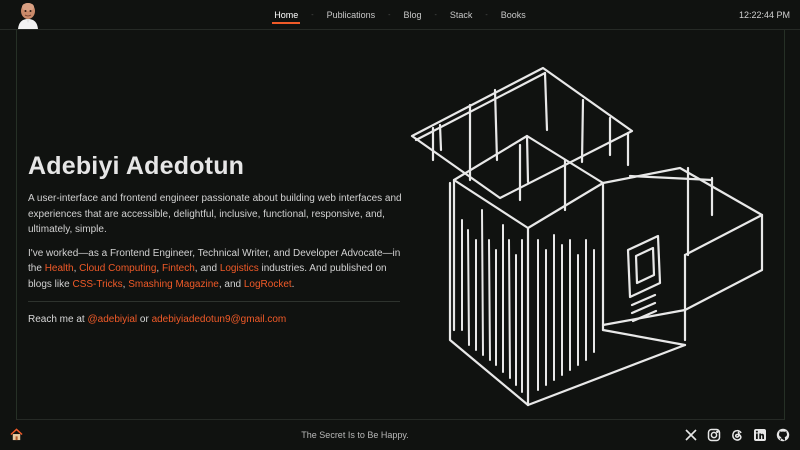 This screenshot has height=450, width=800. What do you see at coordinates (59, 268) in the screenshot?
I see `link-health: Health` at bounding box center [59, 268].